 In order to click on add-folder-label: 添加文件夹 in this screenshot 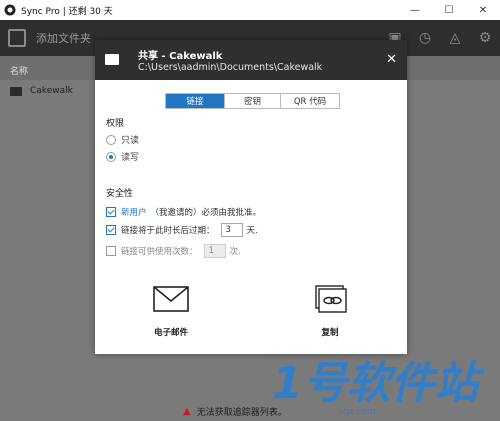, I will do `click(63, 38)`.